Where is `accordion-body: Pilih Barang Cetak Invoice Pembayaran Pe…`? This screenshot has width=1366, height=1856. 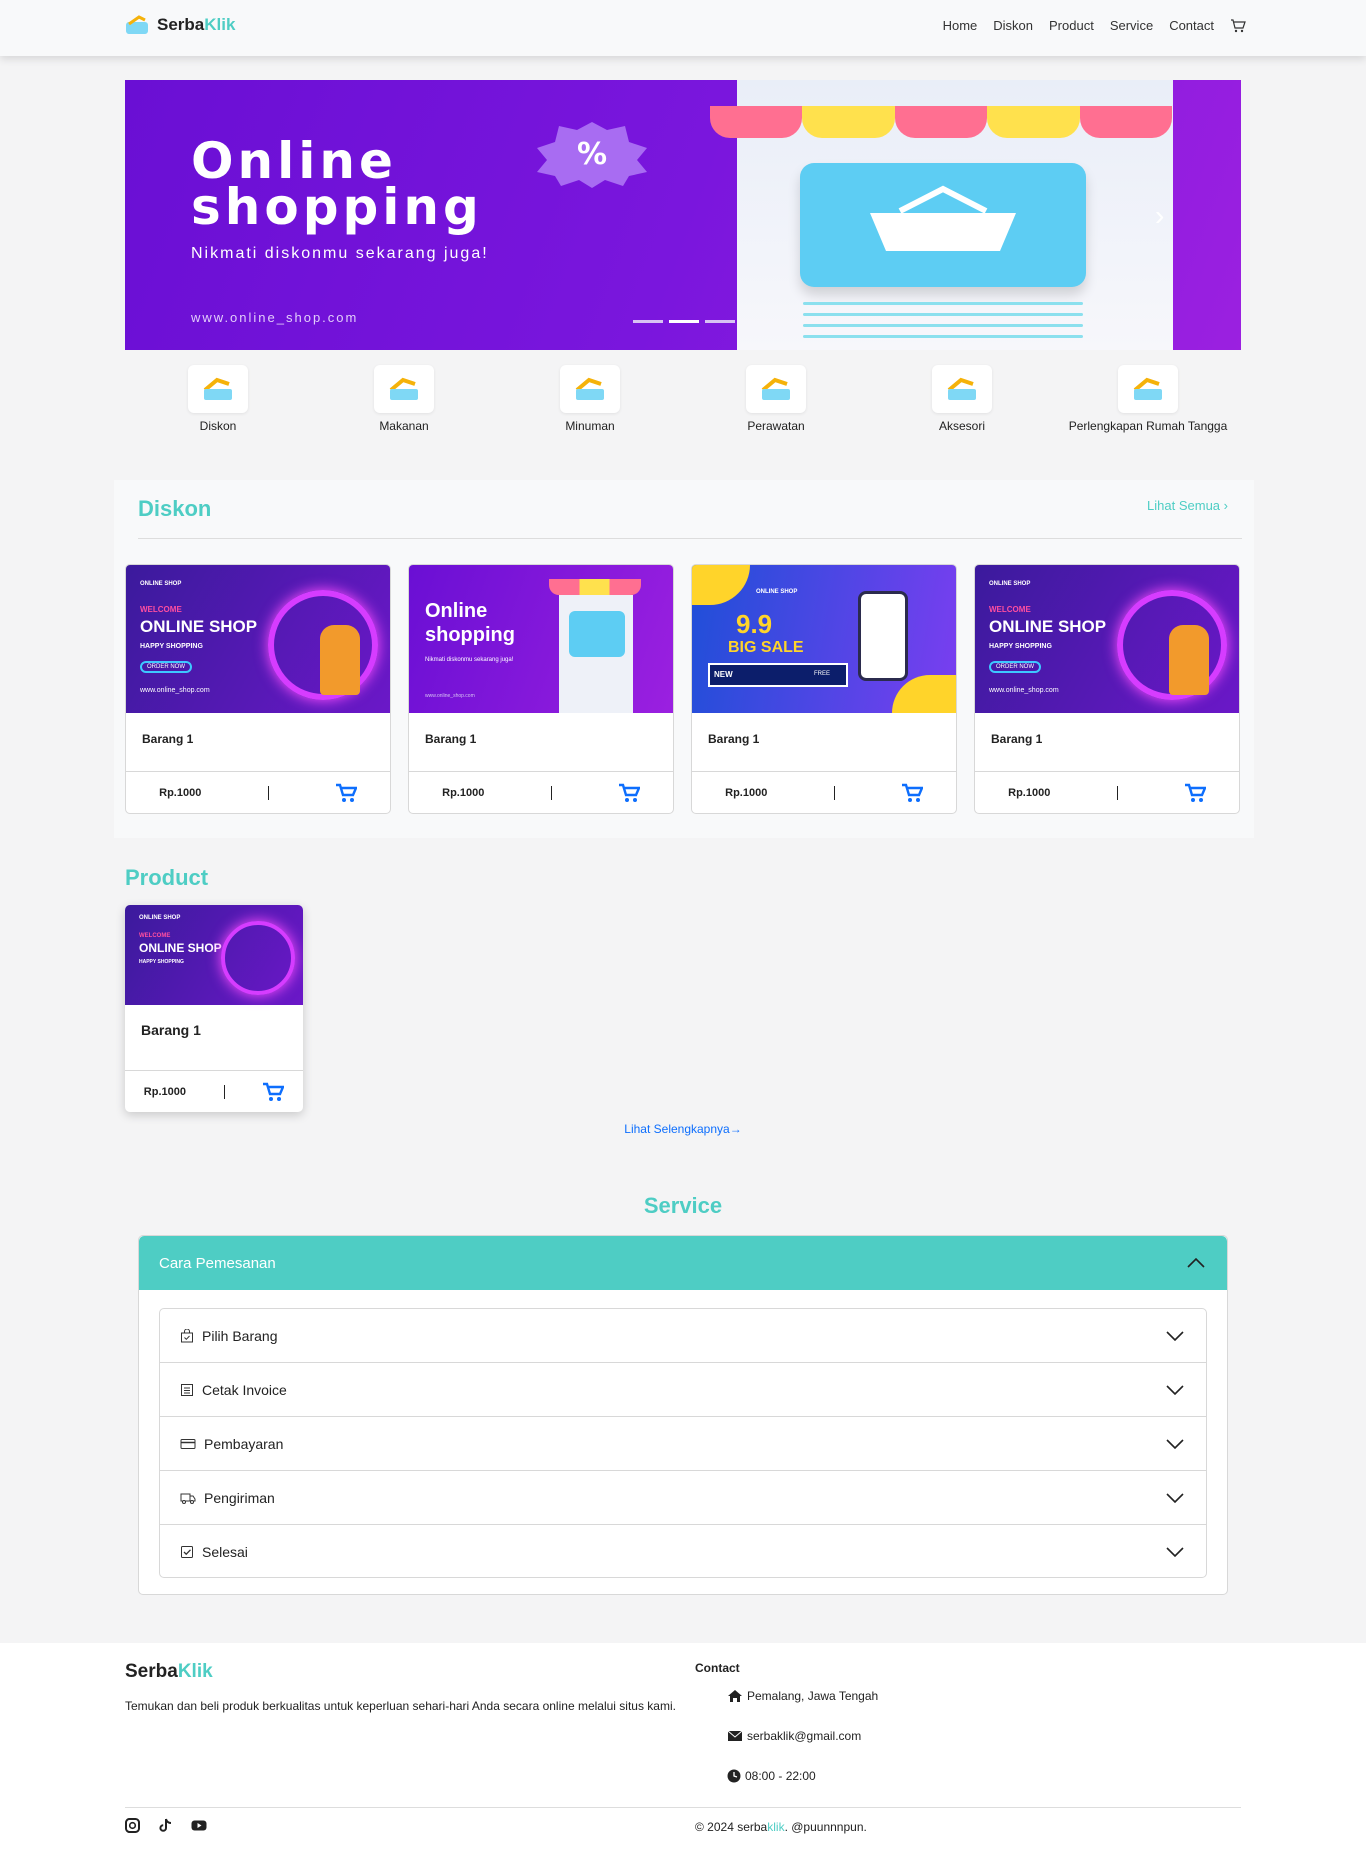 accordion-body: Pilih Barang Cetak Invoice Pembayaran Pe… is located at coordinates (683, 1443).